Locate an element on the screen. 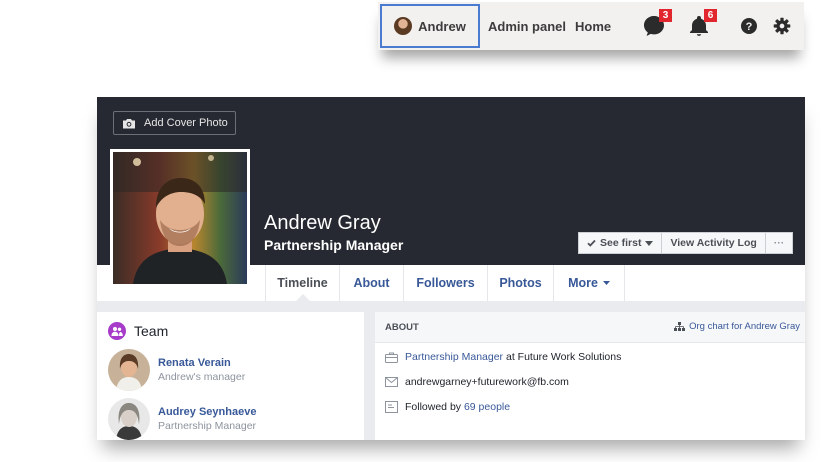 This screenshot has height=462, width=838. user-profile-link: Andrew is located at coordinates (430, 26).